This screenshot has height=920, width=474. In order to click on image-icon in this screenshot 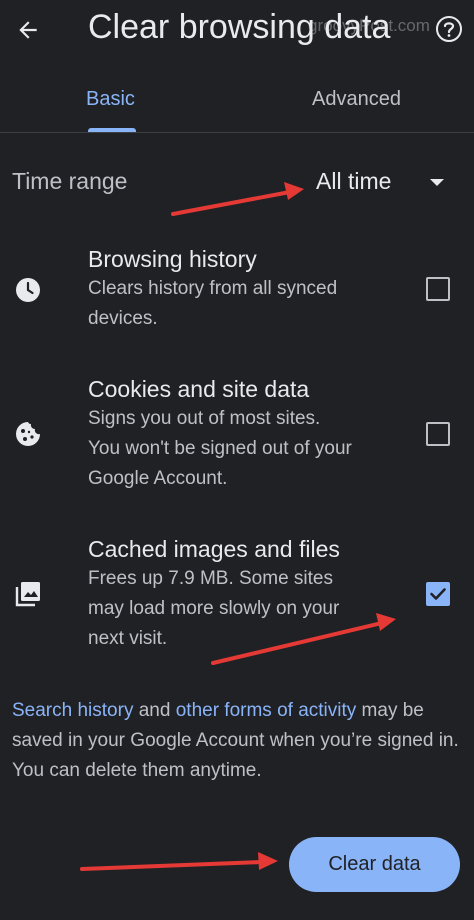, I will do `click(28, 594)`.